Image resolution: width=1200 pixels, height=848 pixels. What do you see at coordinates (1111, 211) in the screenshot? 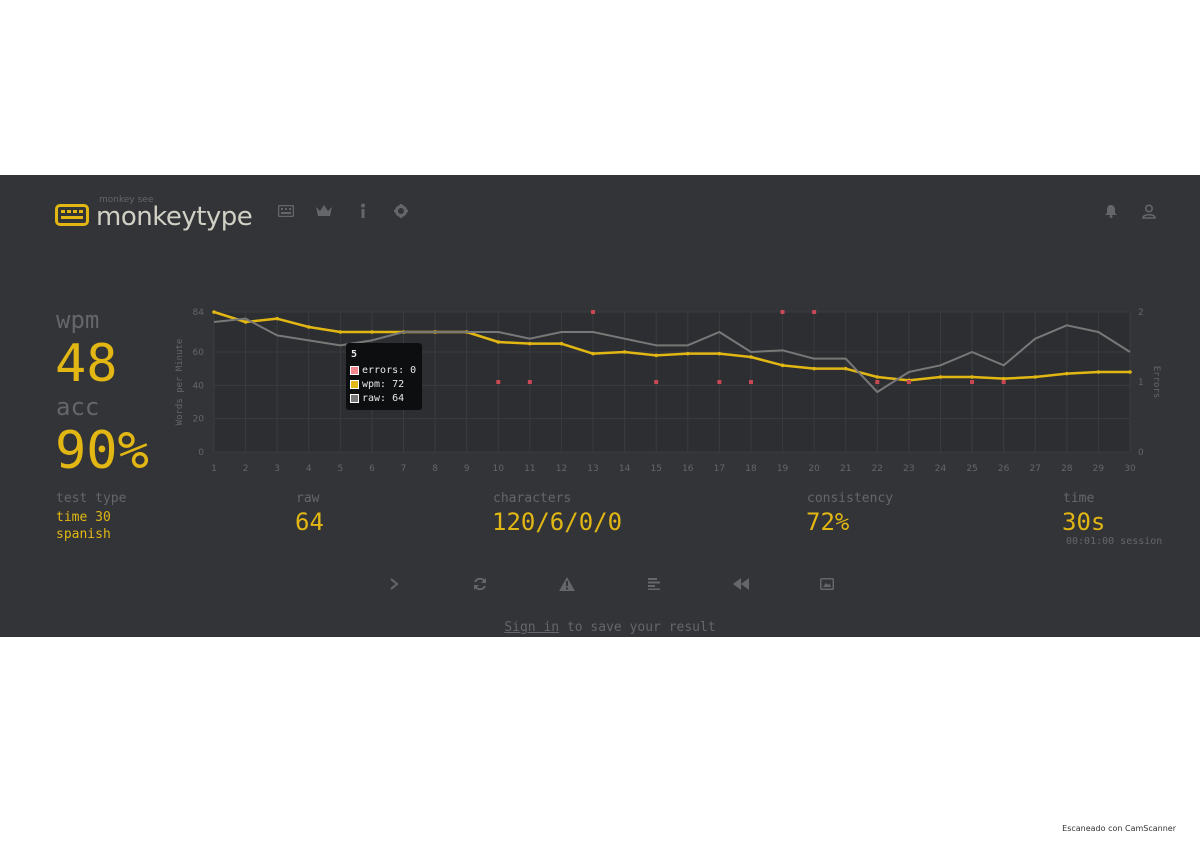
I see `bell-icon` at bounding box center [1111, 211].